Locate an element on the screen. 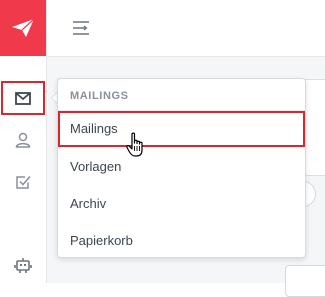 The width and height of the screenshot is (325, 297). logo is located at coordinates (23, 28).